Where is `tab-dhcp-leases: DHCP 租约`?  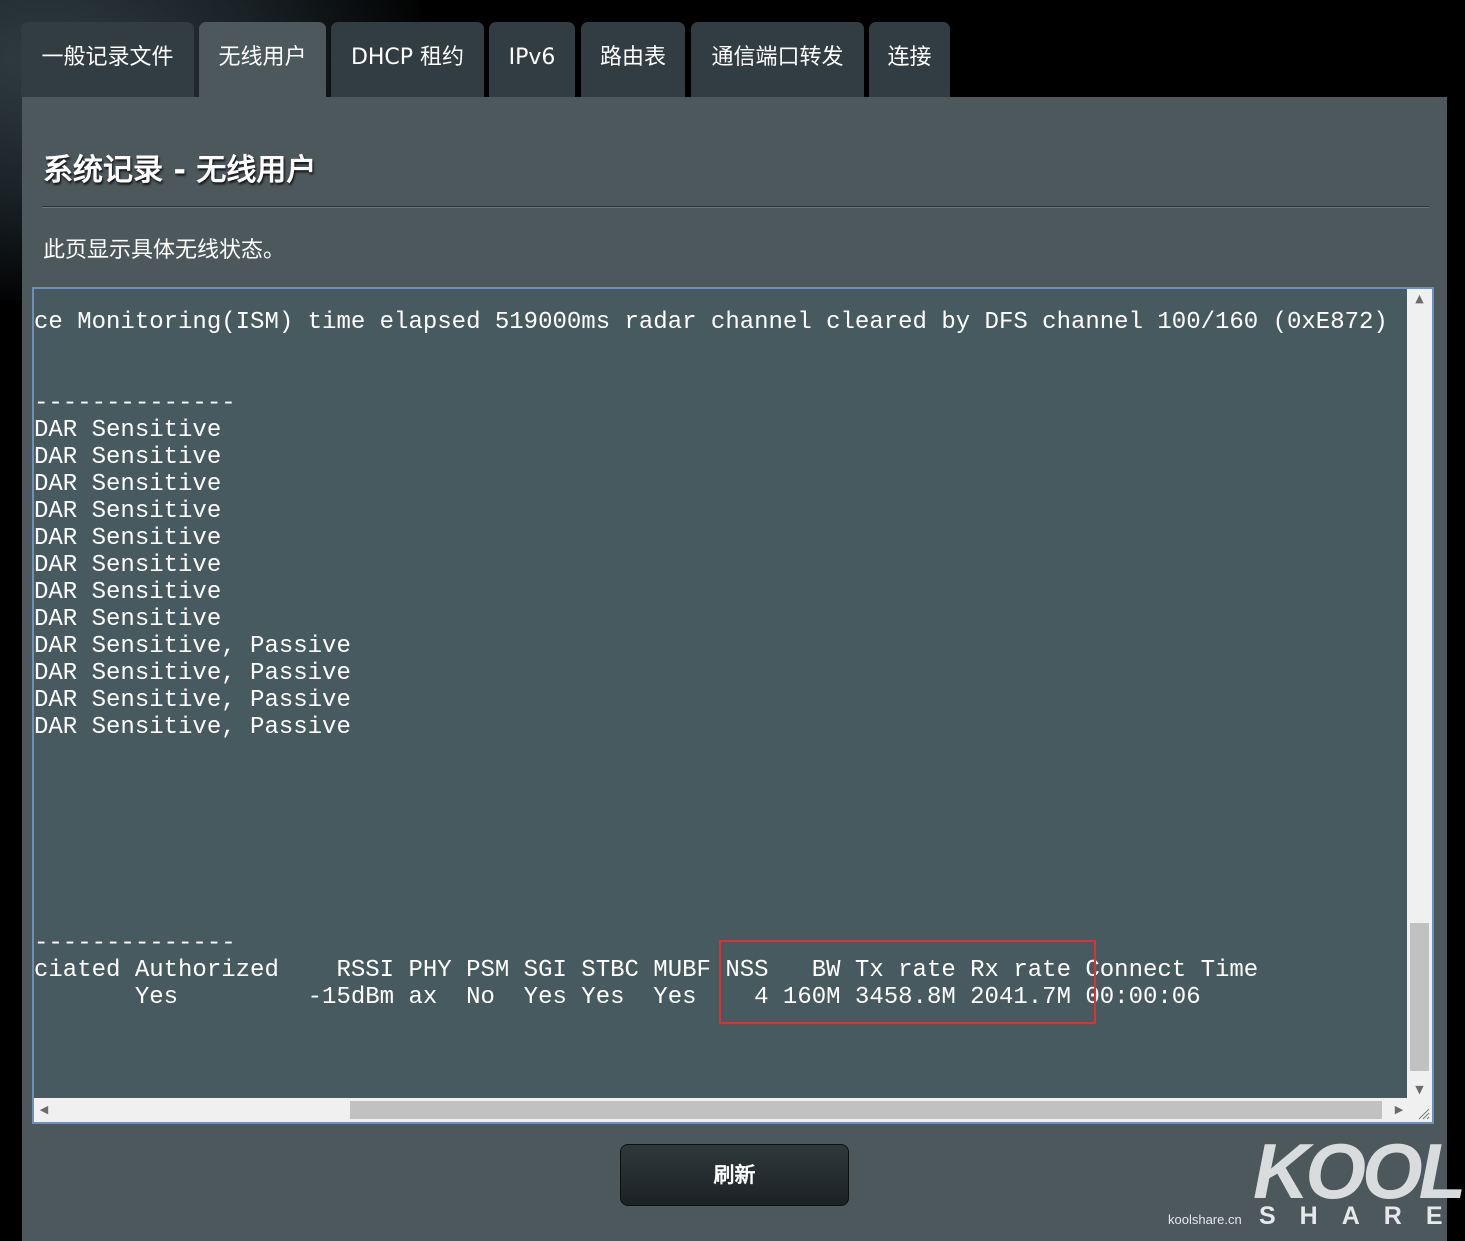
tab-dhcp-leases: DHCP 租约 is located at coordinates (407, 60).